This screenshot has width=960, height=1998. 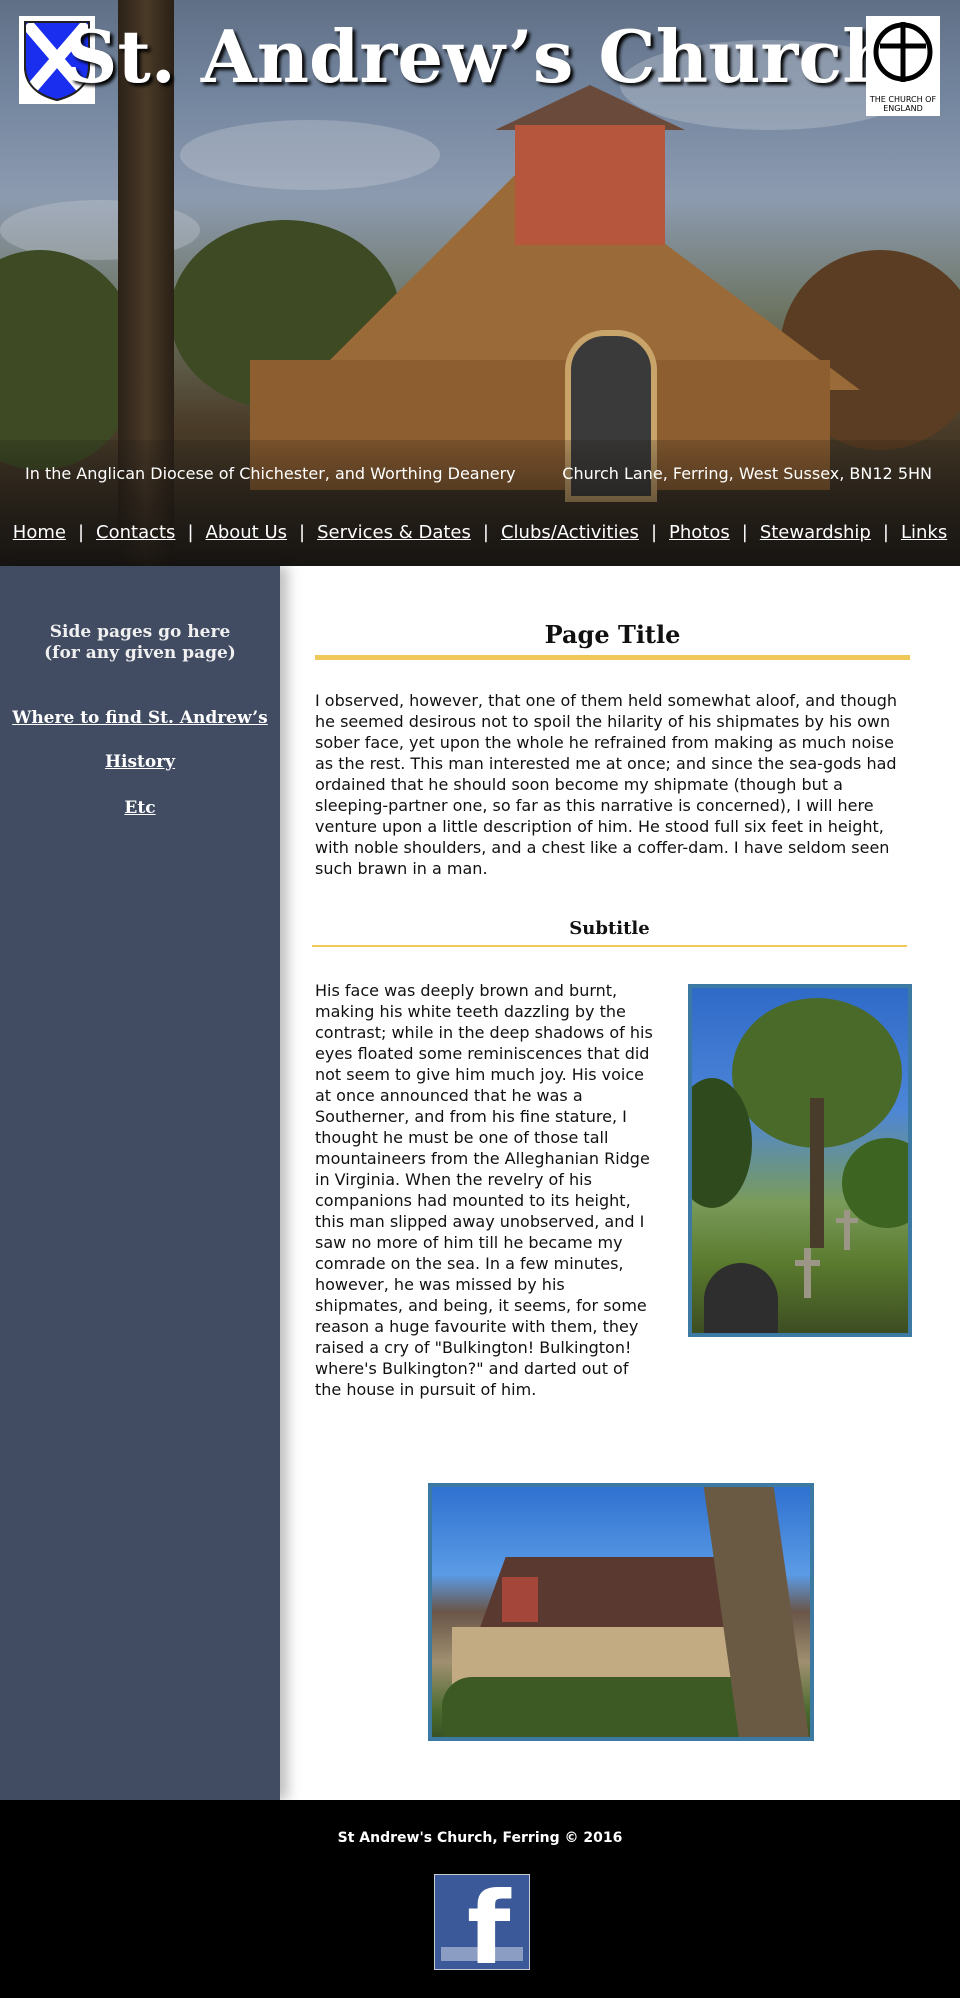 I want to click on nav-item-home: Home, so click(x=39, y=532).